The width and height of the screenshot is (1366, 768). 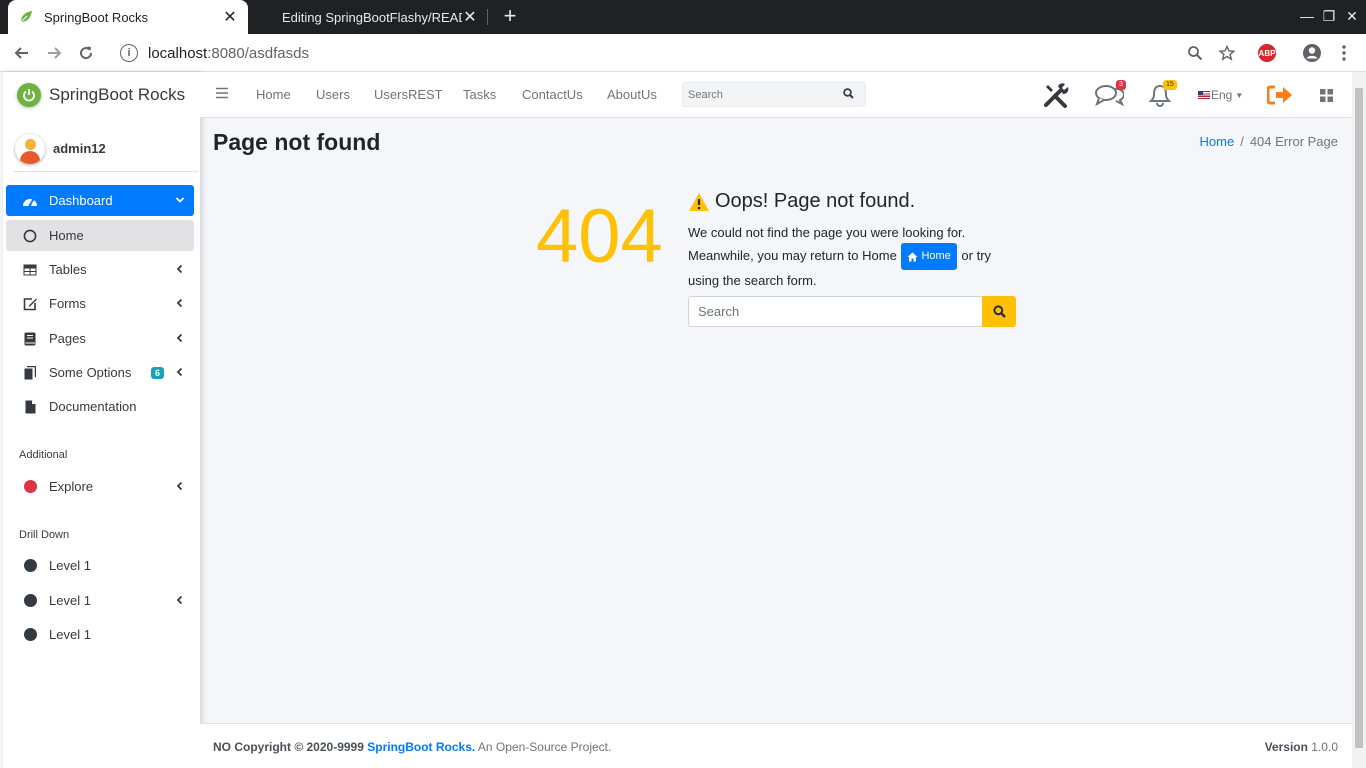 What do you see at coordinates (67, 338) in the screenshot?
I see `sidebar-item-label: Pages` at bounding box center [67, 338].